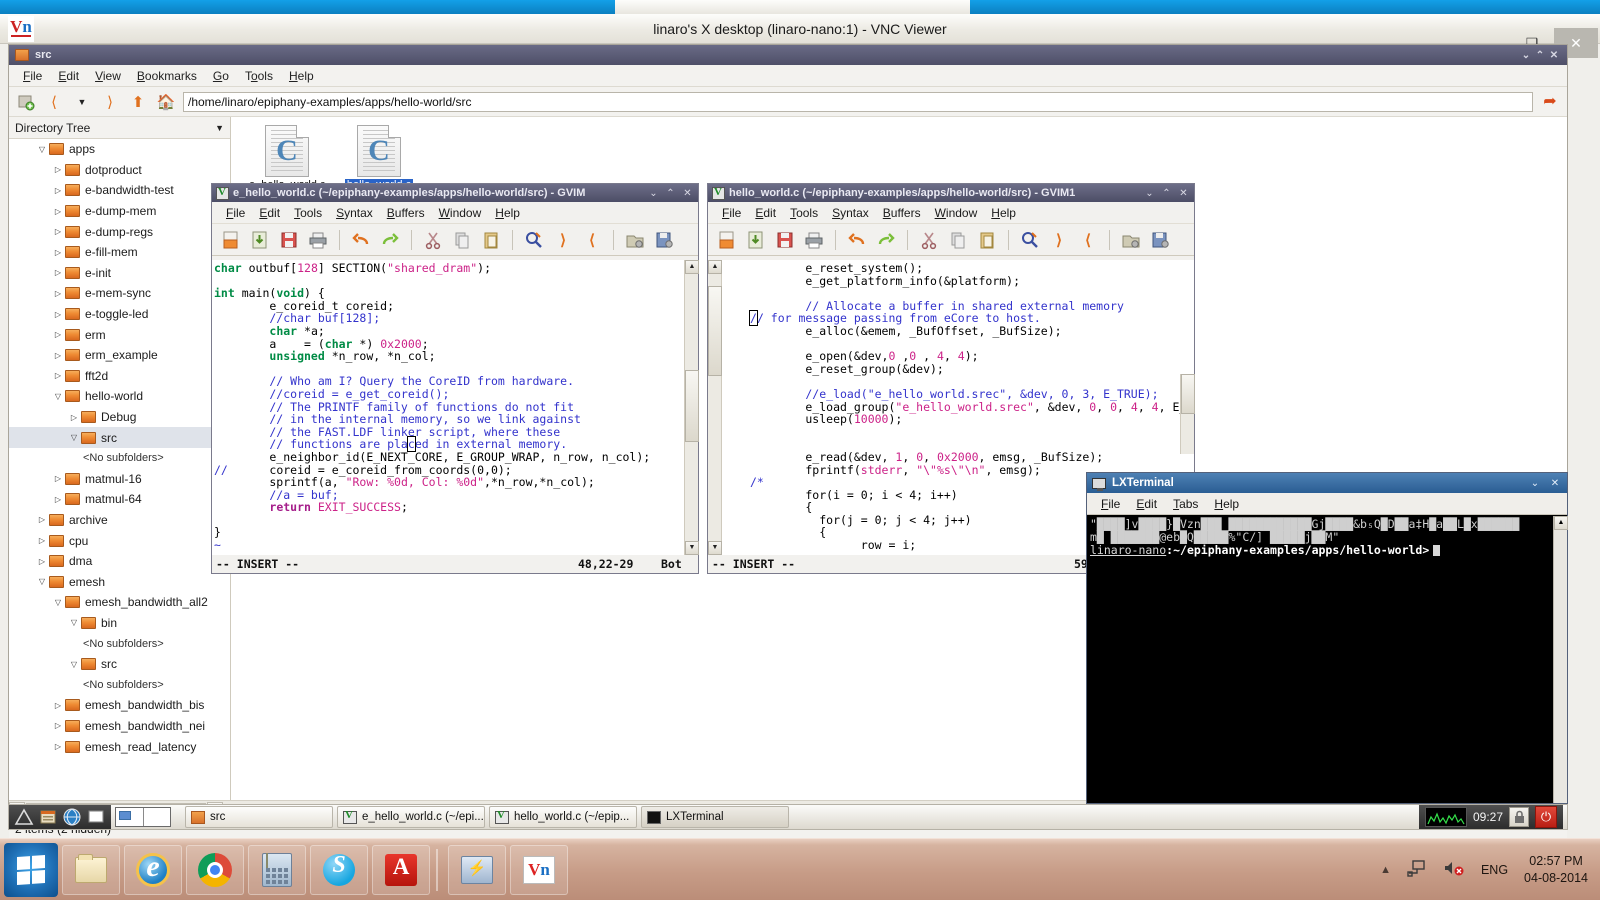 This screenshot has width=1600, height=900. Describe the element at coordinates (259, 76) in the screenshot. I see `menu-tools: Tools` at that location.